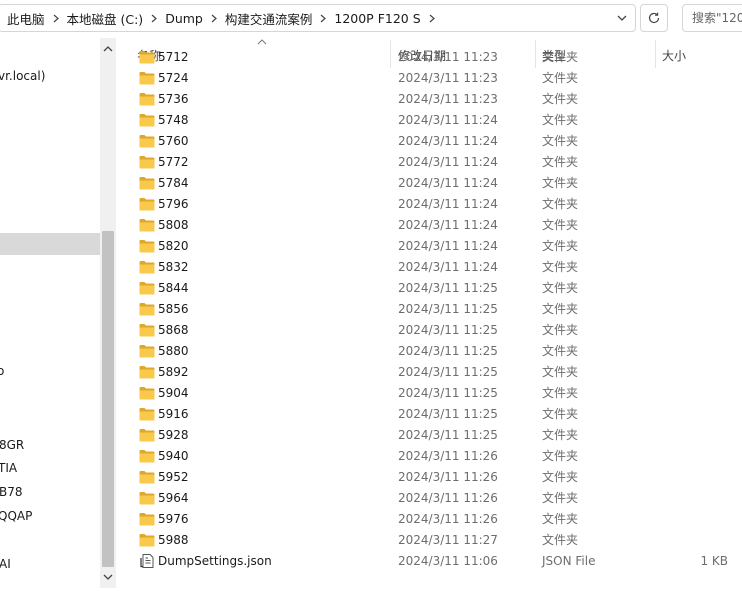 This screenshot has height=595, width=742. I want to click on file-name: 5820, so click(173, 246).